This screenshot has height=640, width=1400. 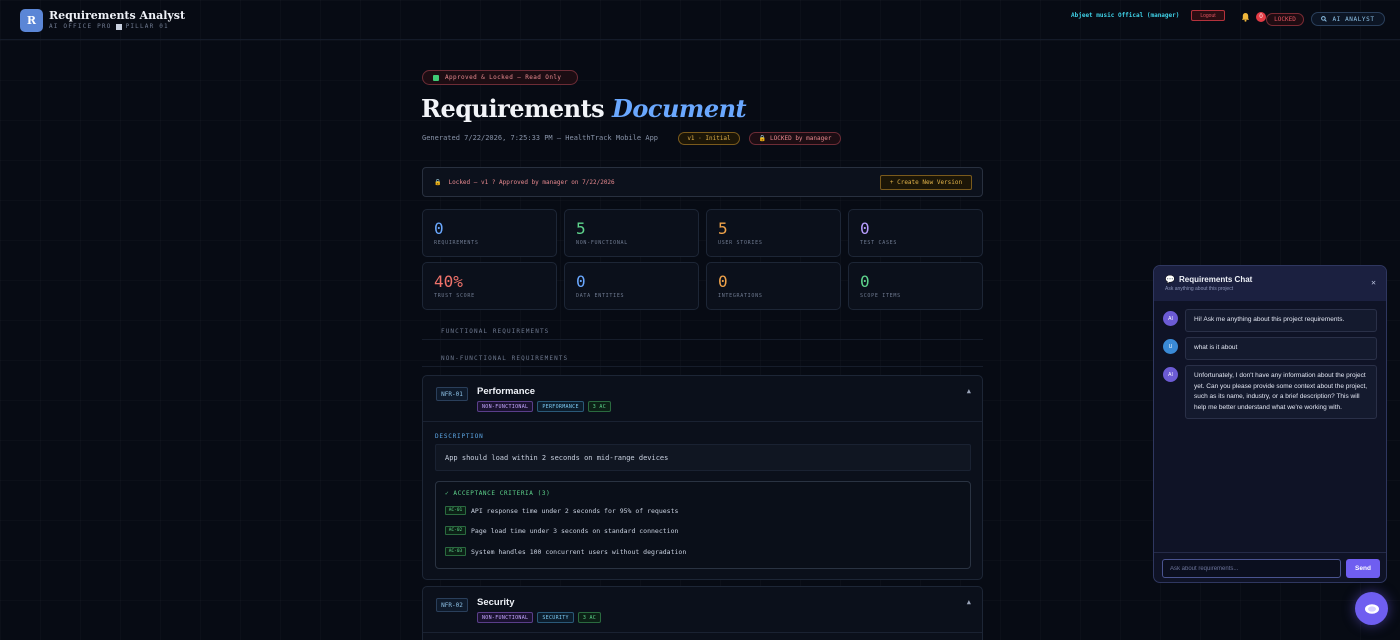 What do you see at coordinates (1363, 568) in the screenshot?
I see `send-button: Send` at bounding box center [1363, 568].